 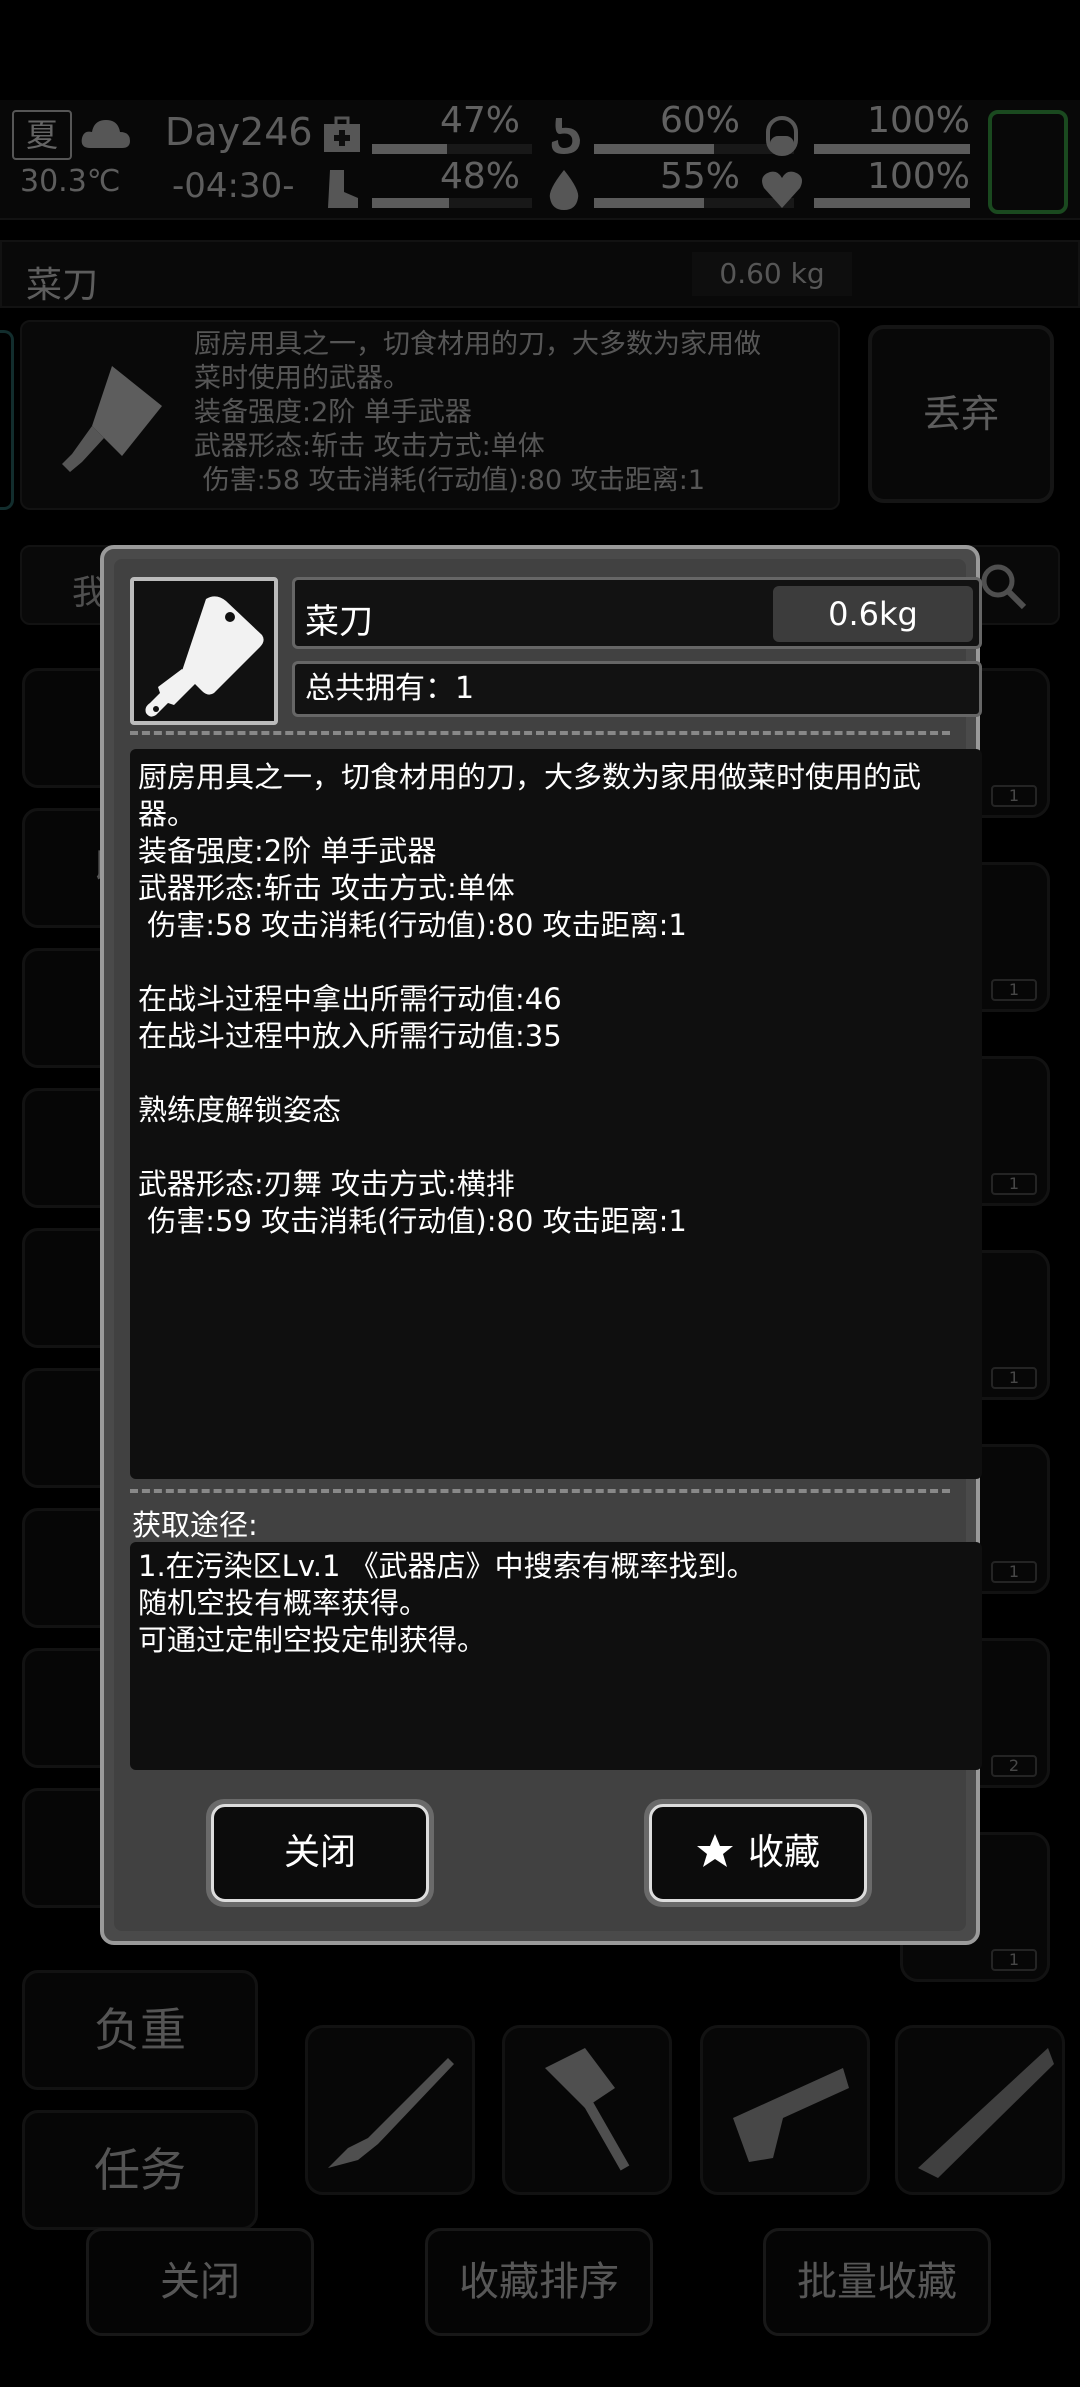 I want to click on dialog-item-weight: 0.6kg, so click(x=873, y=614).